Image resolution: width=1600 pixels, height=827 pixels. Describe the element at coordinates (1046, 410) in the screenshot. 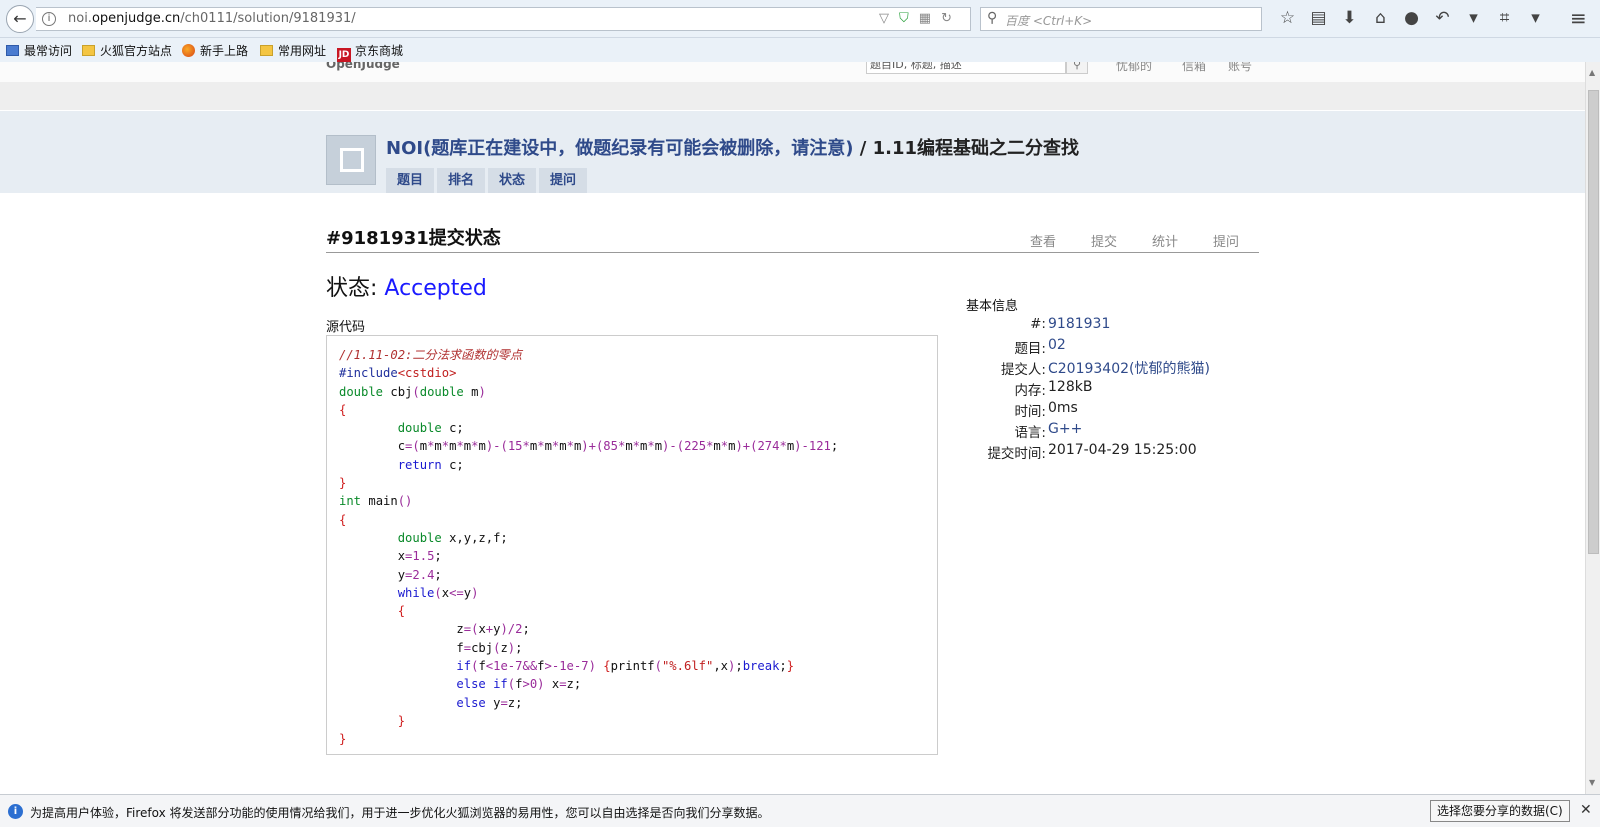

I see `info-row-time: 时间: 0ms` at that location.